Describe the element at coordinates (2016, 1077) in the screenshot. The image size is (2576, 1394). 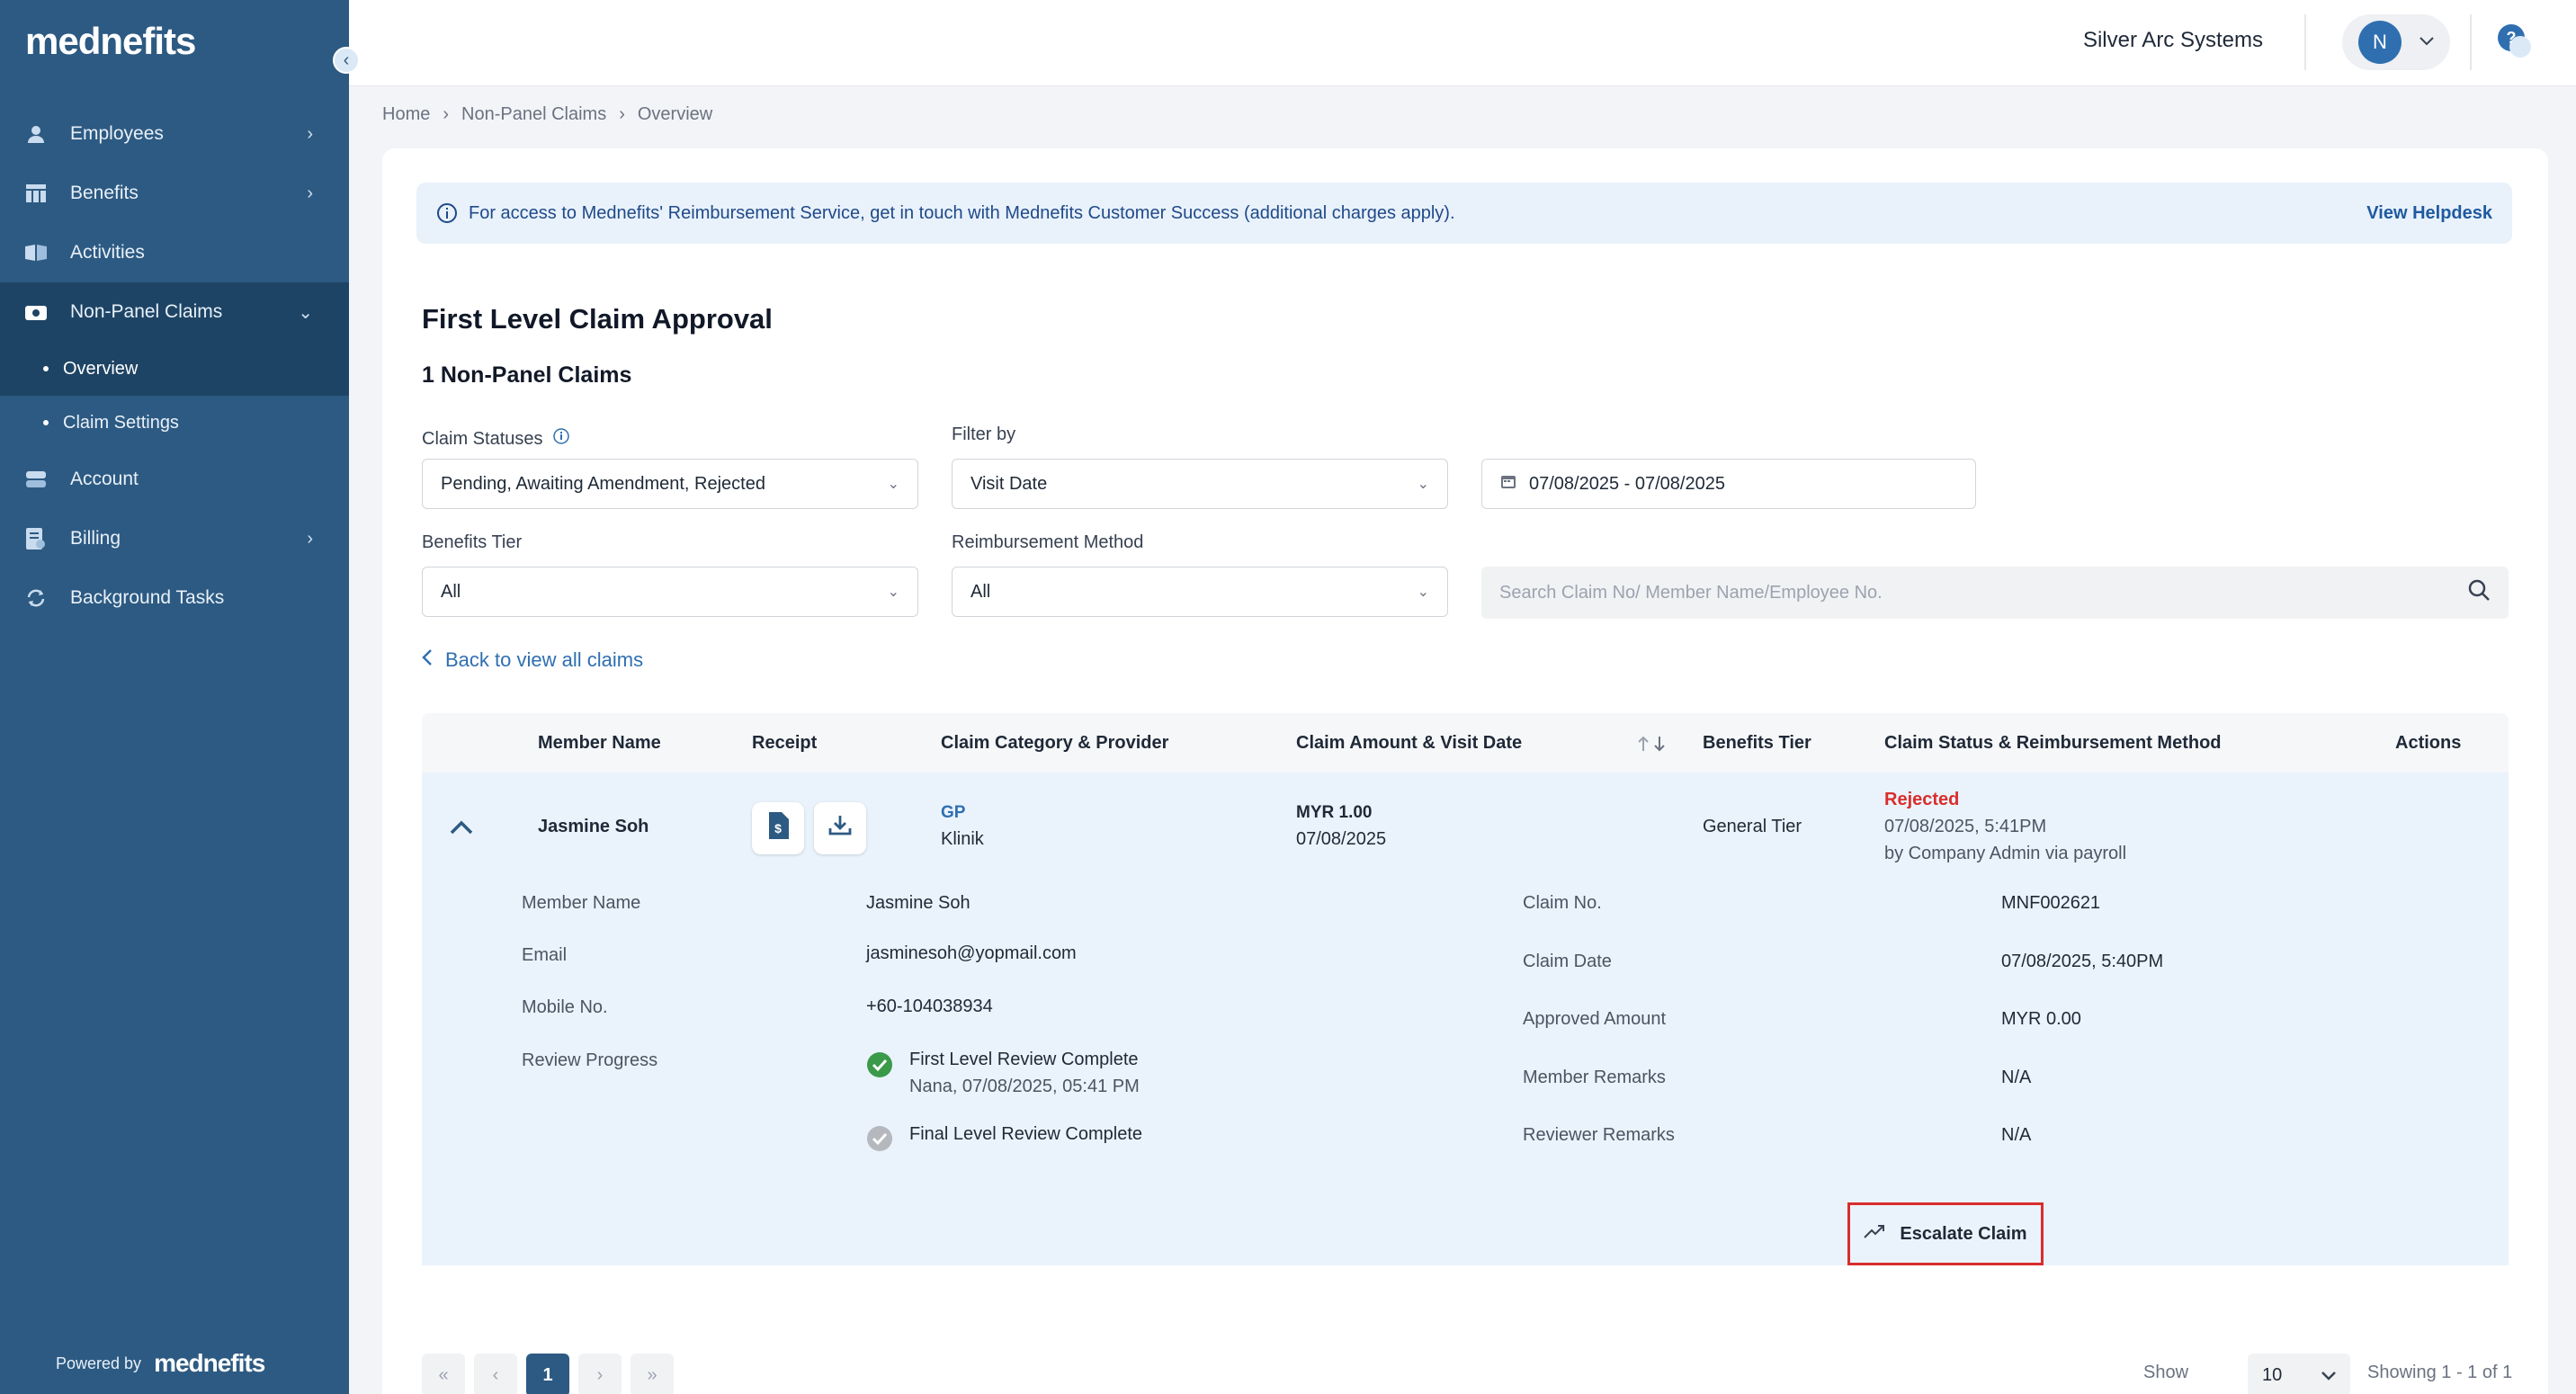
I see `detail-member-remarks: N/A` at that location.